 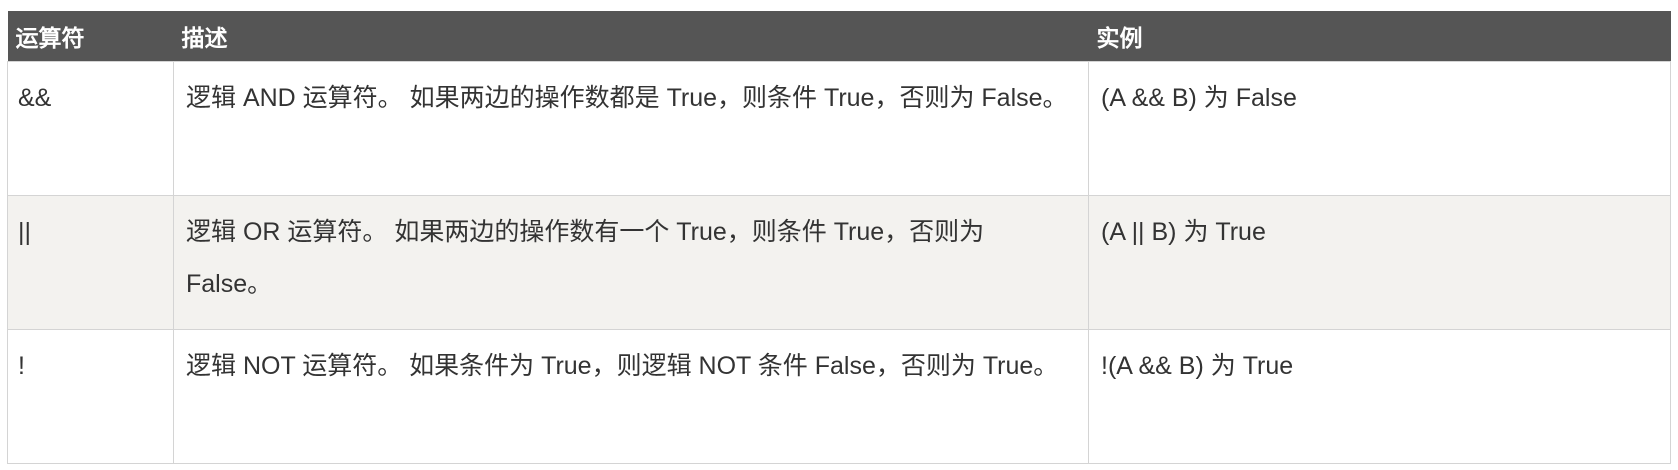 I want to click on header-description: 描述, so click(x=204, y=37).